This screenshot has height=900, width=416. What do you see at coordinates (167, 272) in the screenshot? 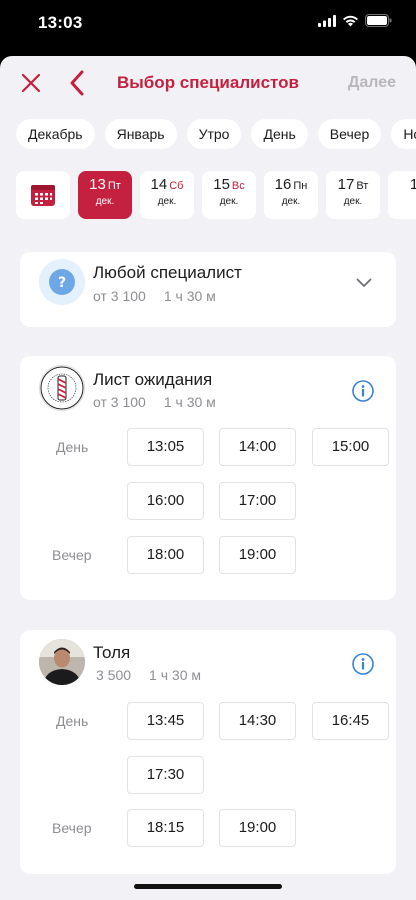
I see `any-specialist-name: Любой специалист` at bounding box center [167, 272].